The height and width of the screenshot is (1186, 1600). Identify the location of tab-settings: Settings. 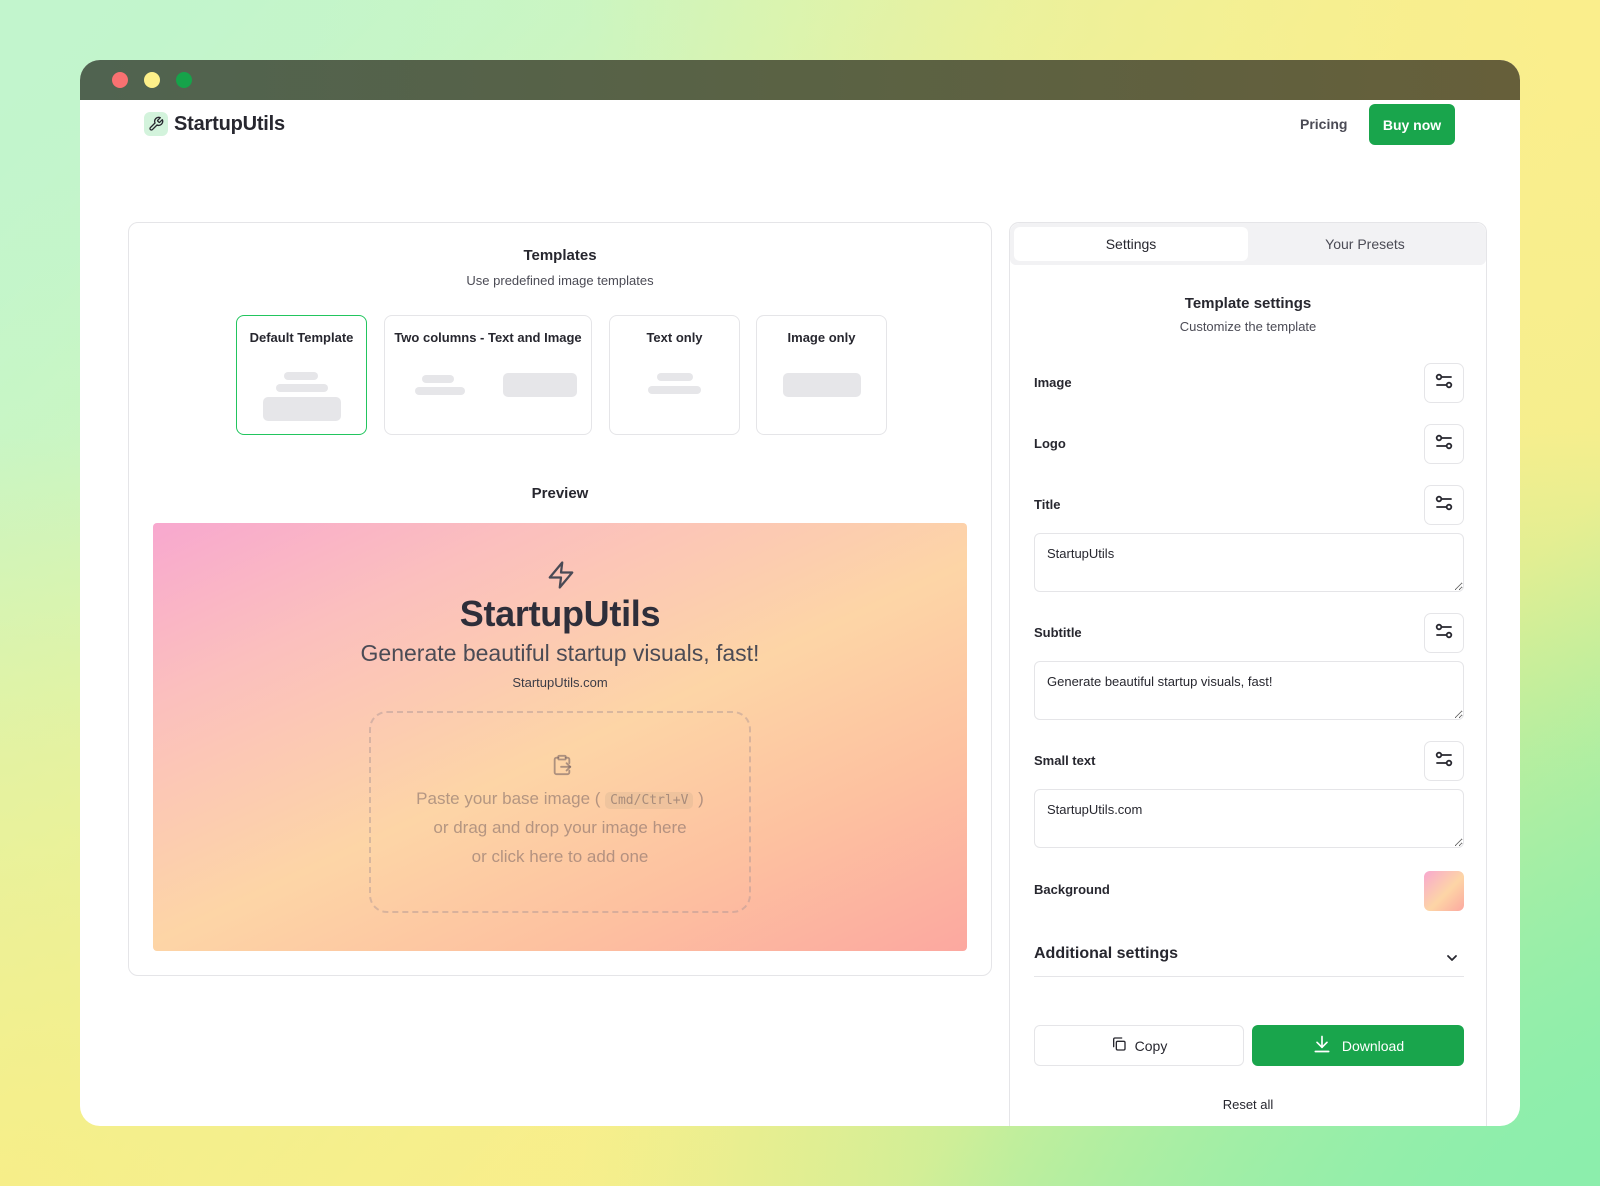
(1131, 244).